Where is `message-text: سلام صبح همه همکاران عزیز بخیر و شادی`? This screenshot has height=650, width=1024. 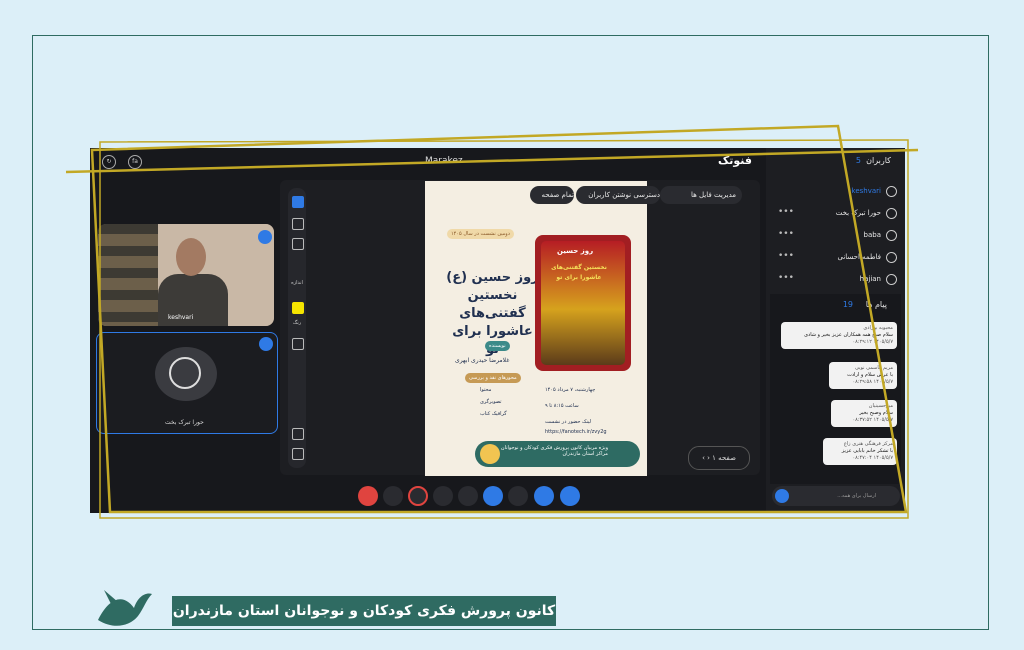 message-text: سلام صبح همه همکاران عزیز بخیر و شادی is located at coordinates (848, 335).